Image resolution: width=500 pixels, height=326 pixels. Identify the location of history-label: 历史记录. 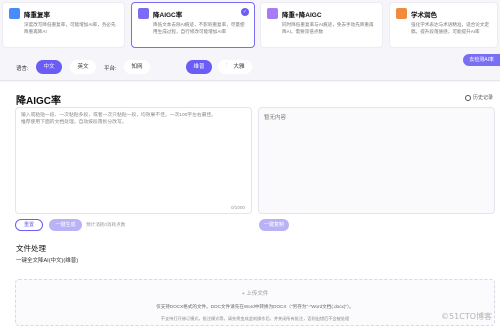
(482, 98).